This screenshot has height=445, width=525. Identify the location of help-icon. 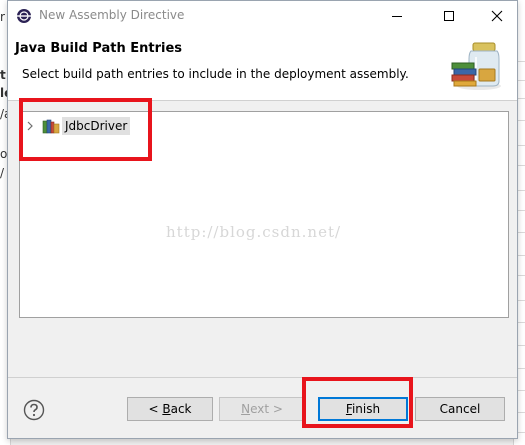
(34, 410).